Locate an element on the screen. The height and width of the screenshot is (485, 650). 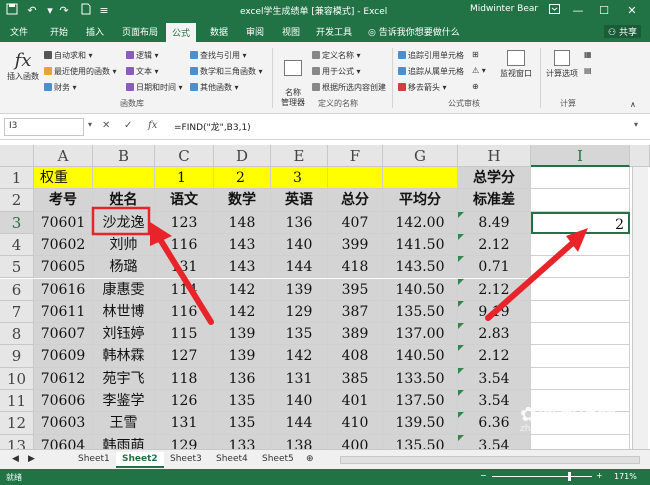
status-ready: 就绪 is located at coordinates (14, 477).